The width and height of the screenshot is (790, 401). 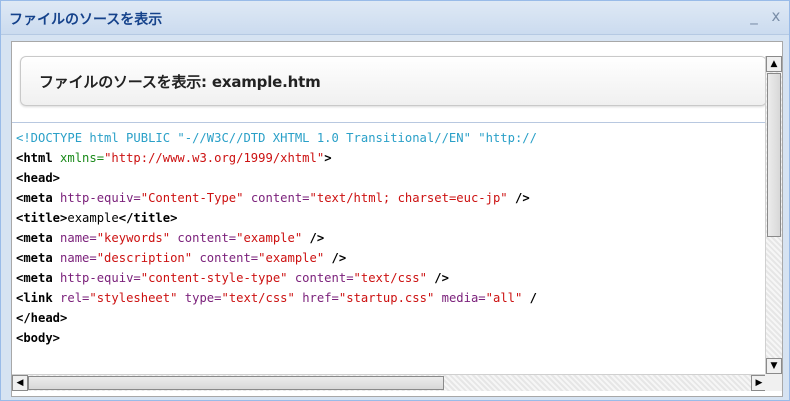 I want to click on source-token: media=, so click(x=460, y=298).